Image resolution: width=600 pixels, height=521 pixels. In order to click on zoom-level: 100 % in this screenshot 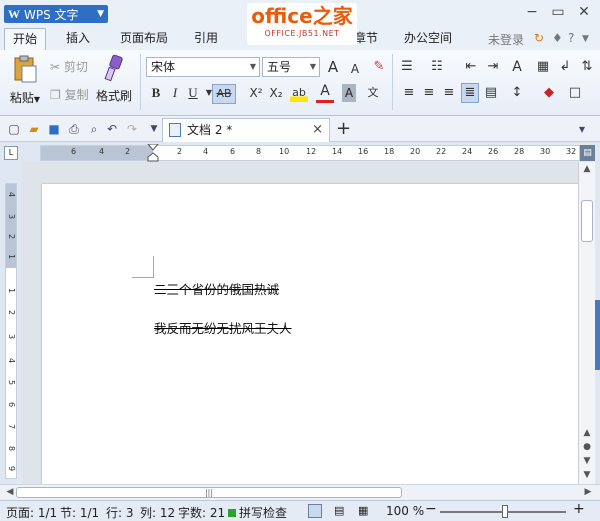, I will do `click(405, 511)`.